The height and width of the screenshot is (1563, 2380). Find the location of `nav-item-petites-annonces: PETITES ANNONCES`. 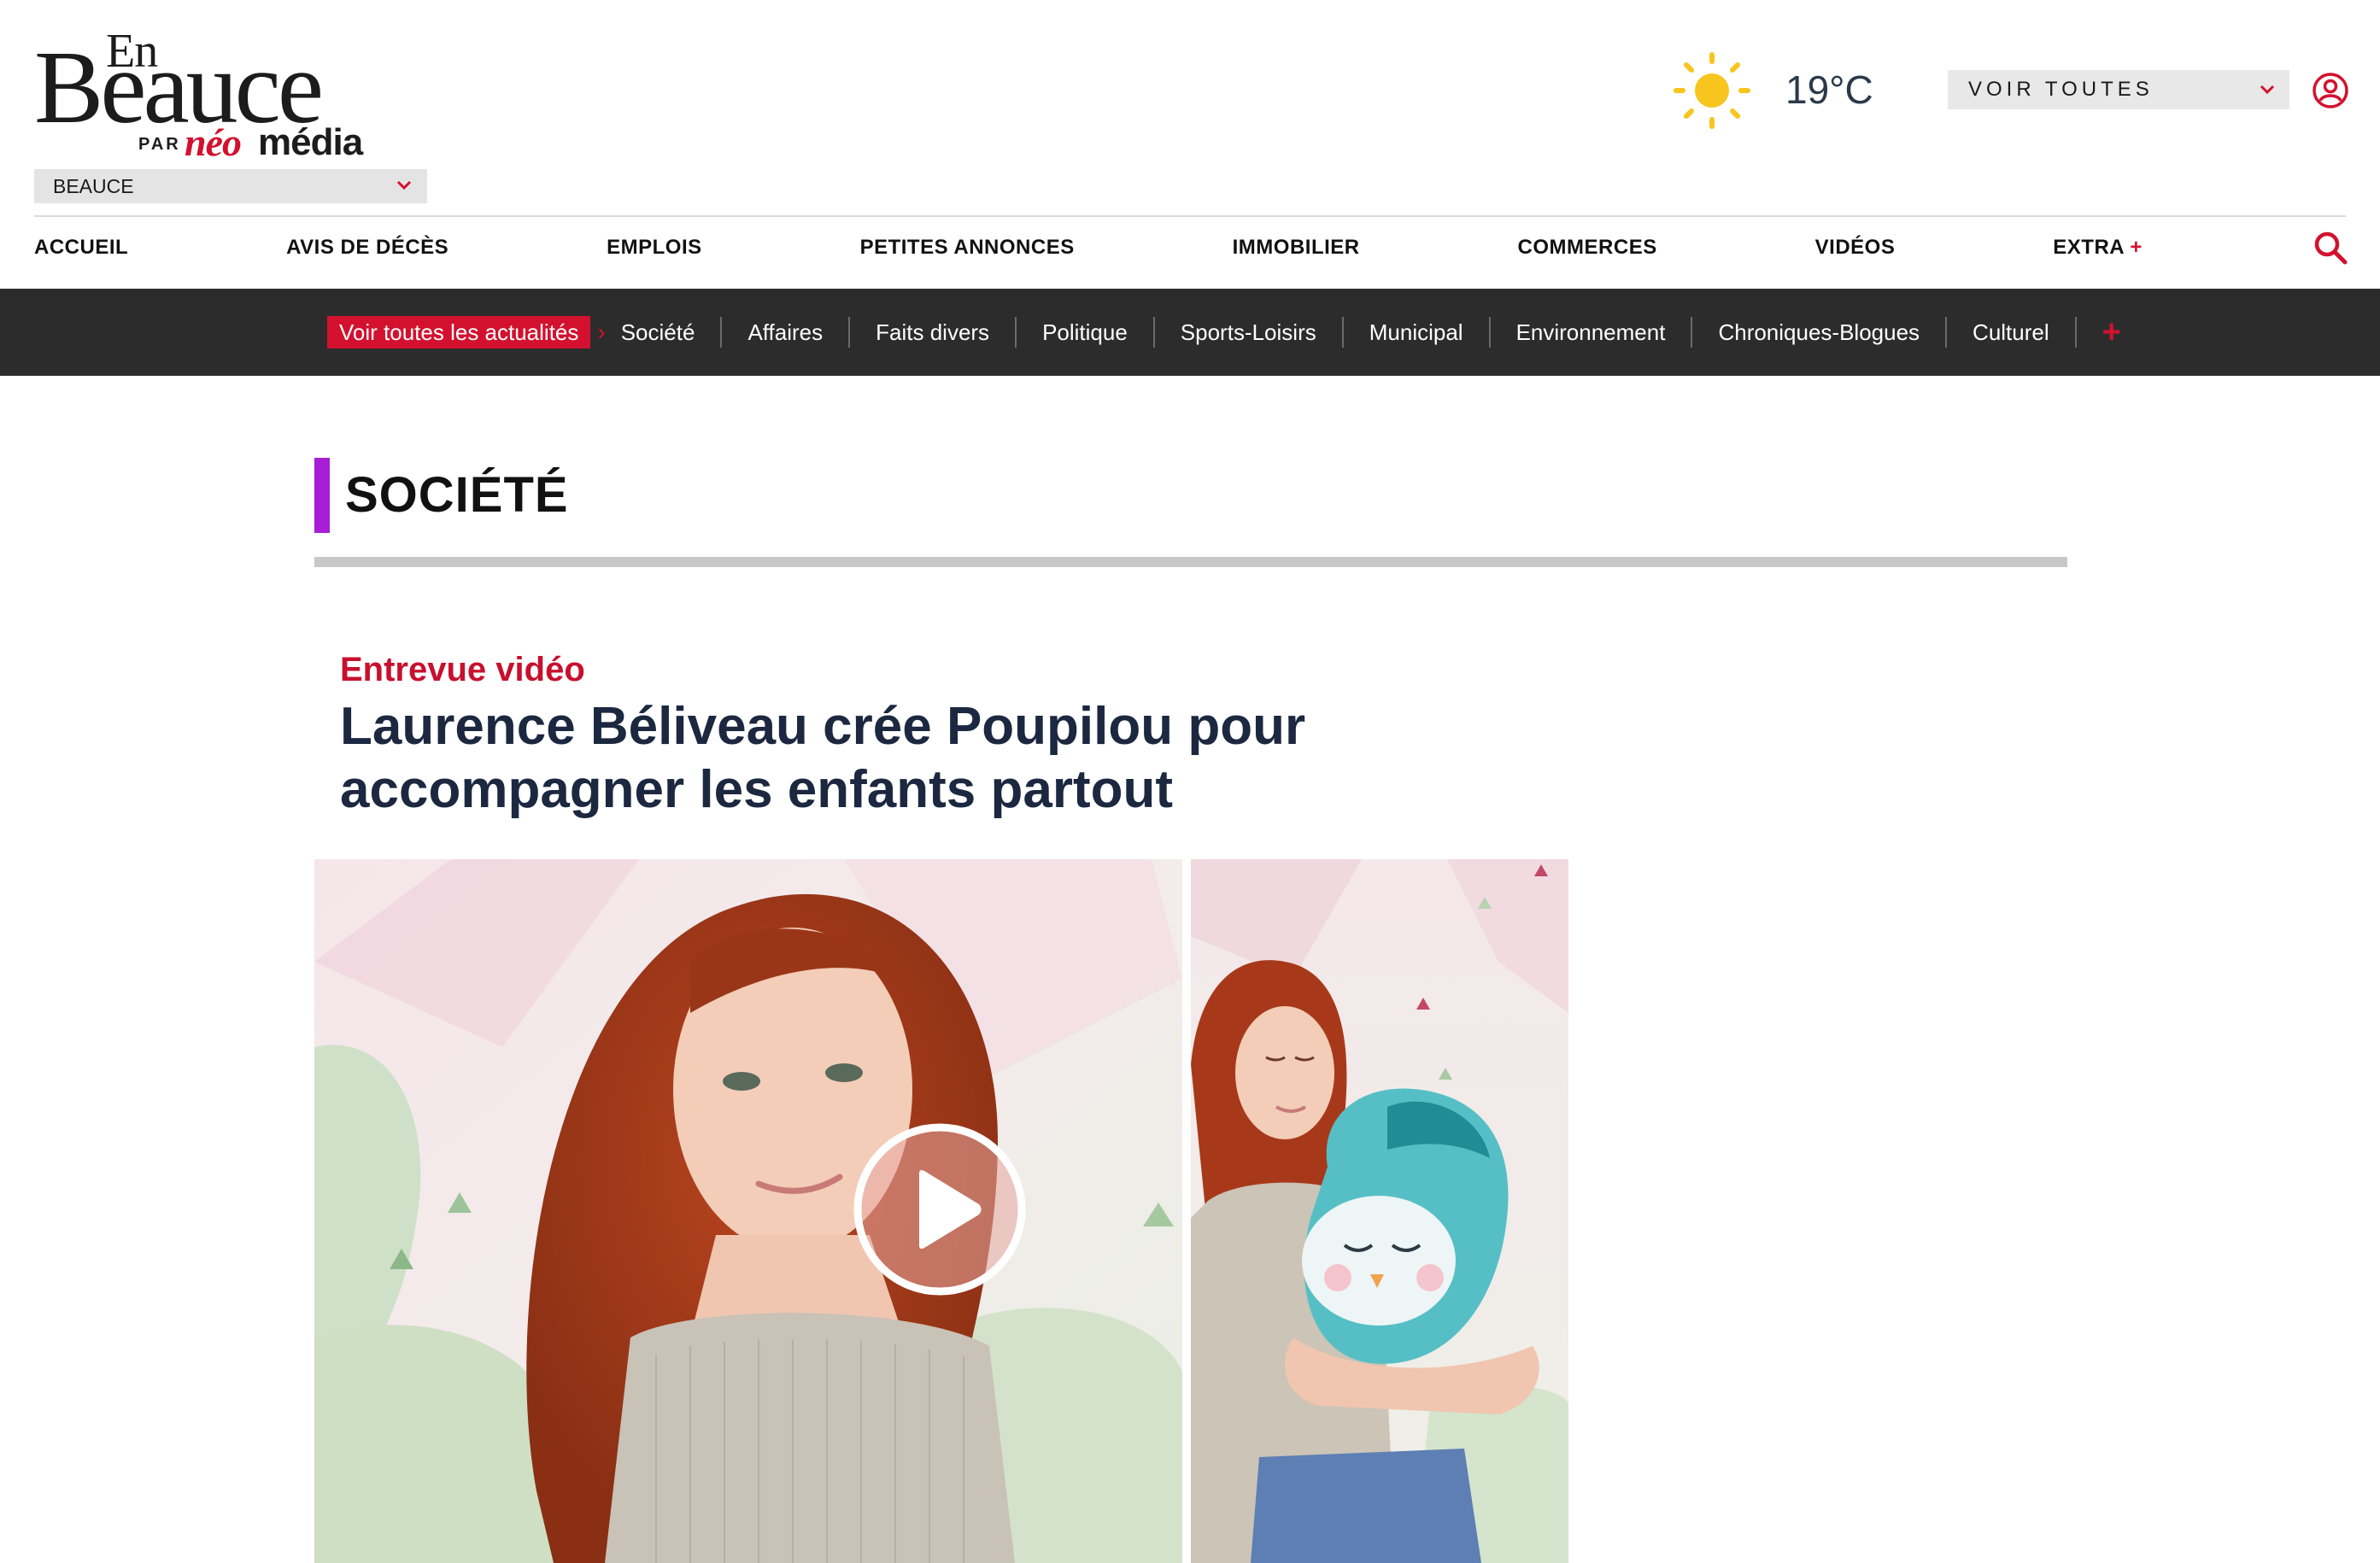

nav-item-petites-annonces: PETITES ANNONCES is located at coordinates (967, 248).